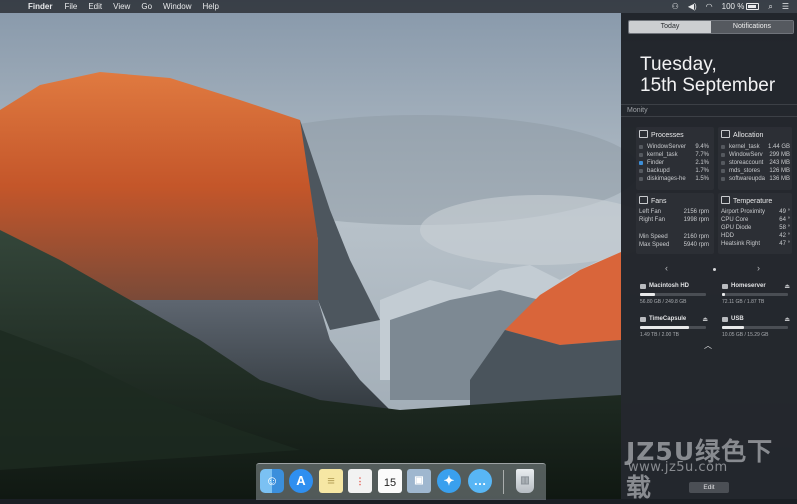  I want to click on list-item: Left Fan 2156 rpm, so click(674, 212).